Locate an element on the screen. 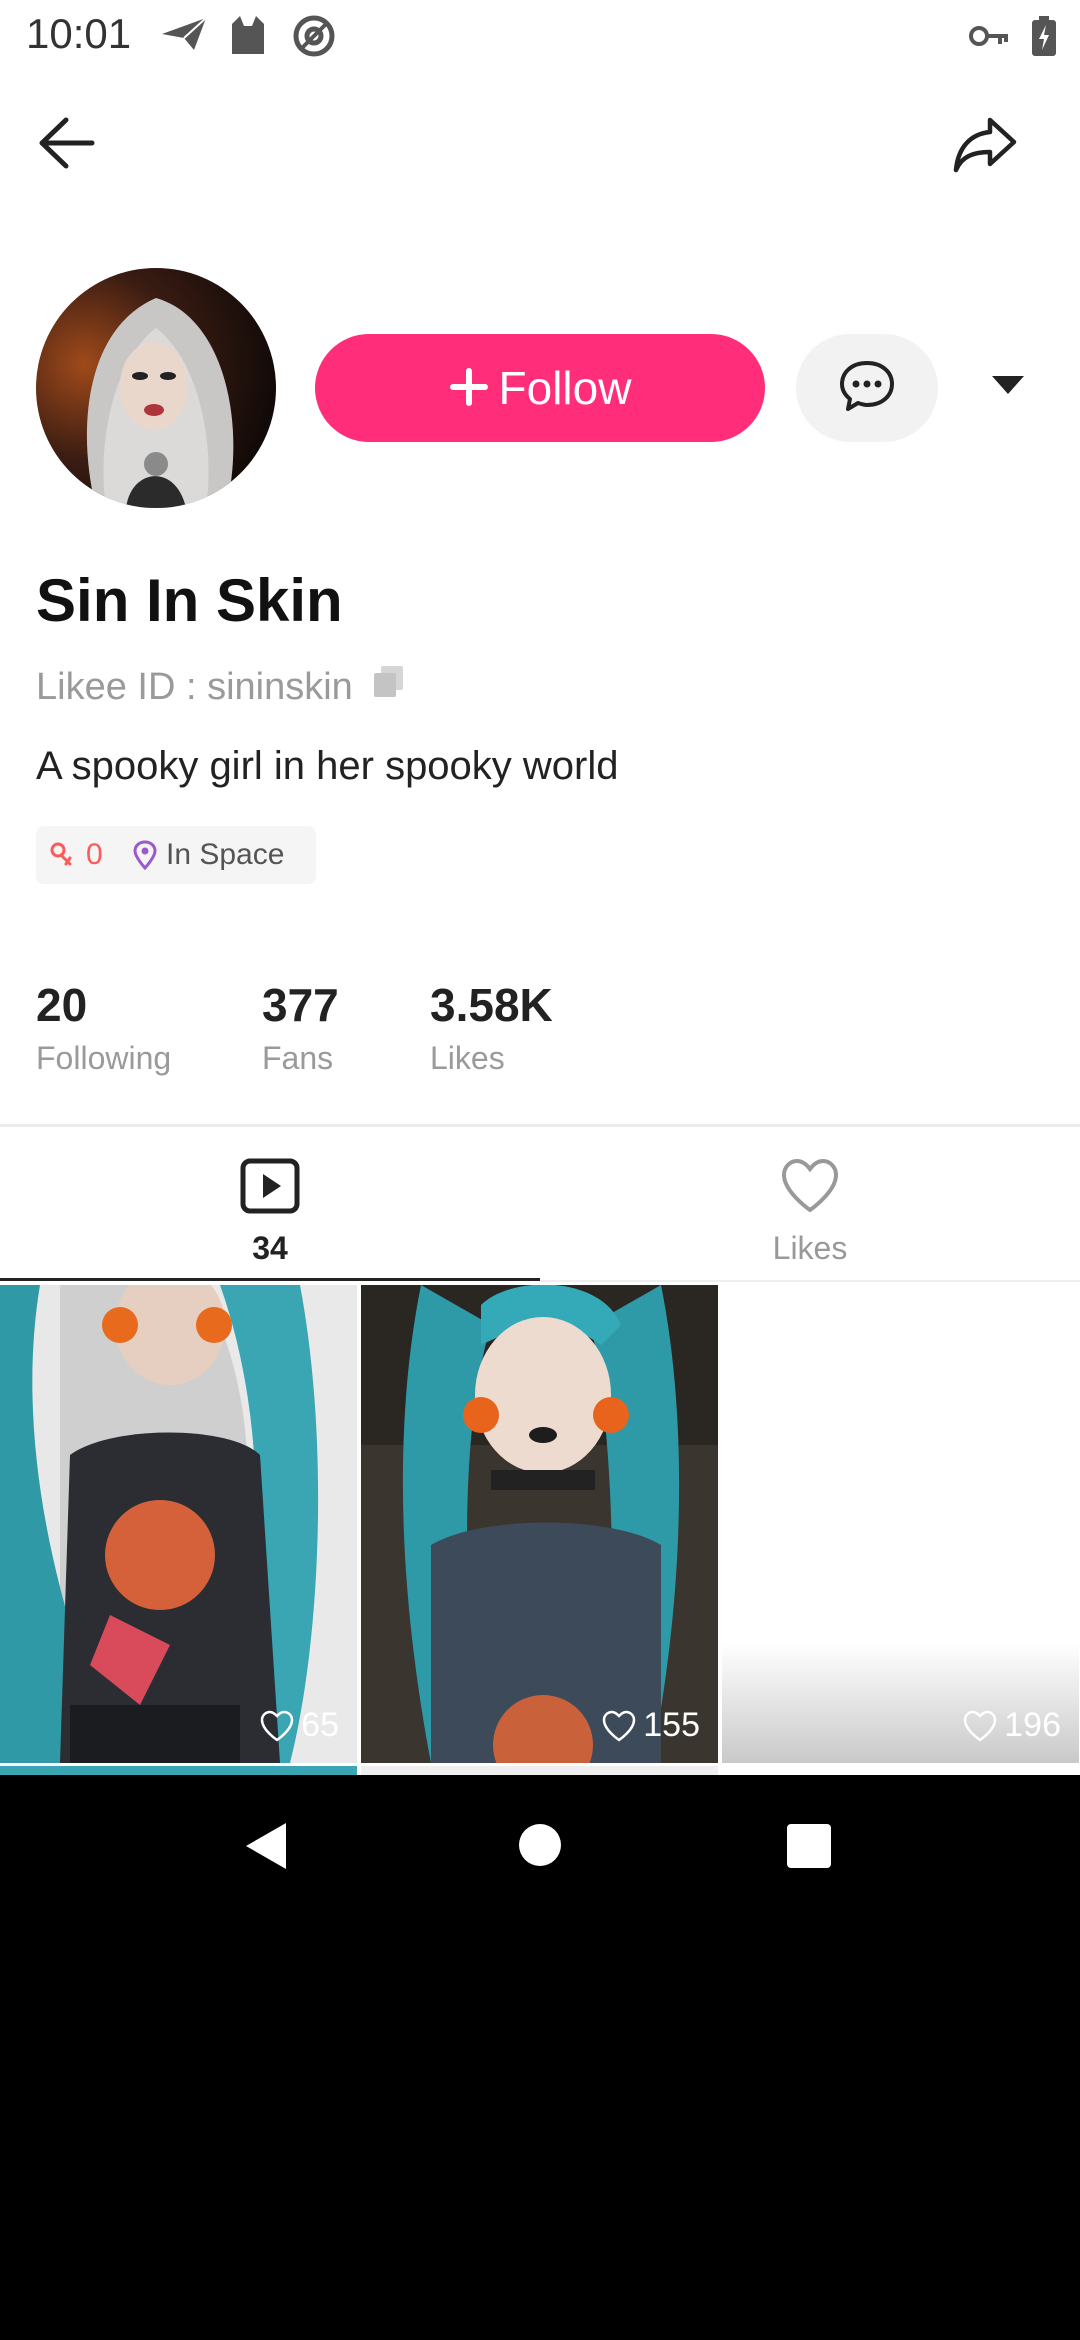 The width and height of the screenshot is (1080, 2340). follow-button: Follow is located at coordinates (540, 388).